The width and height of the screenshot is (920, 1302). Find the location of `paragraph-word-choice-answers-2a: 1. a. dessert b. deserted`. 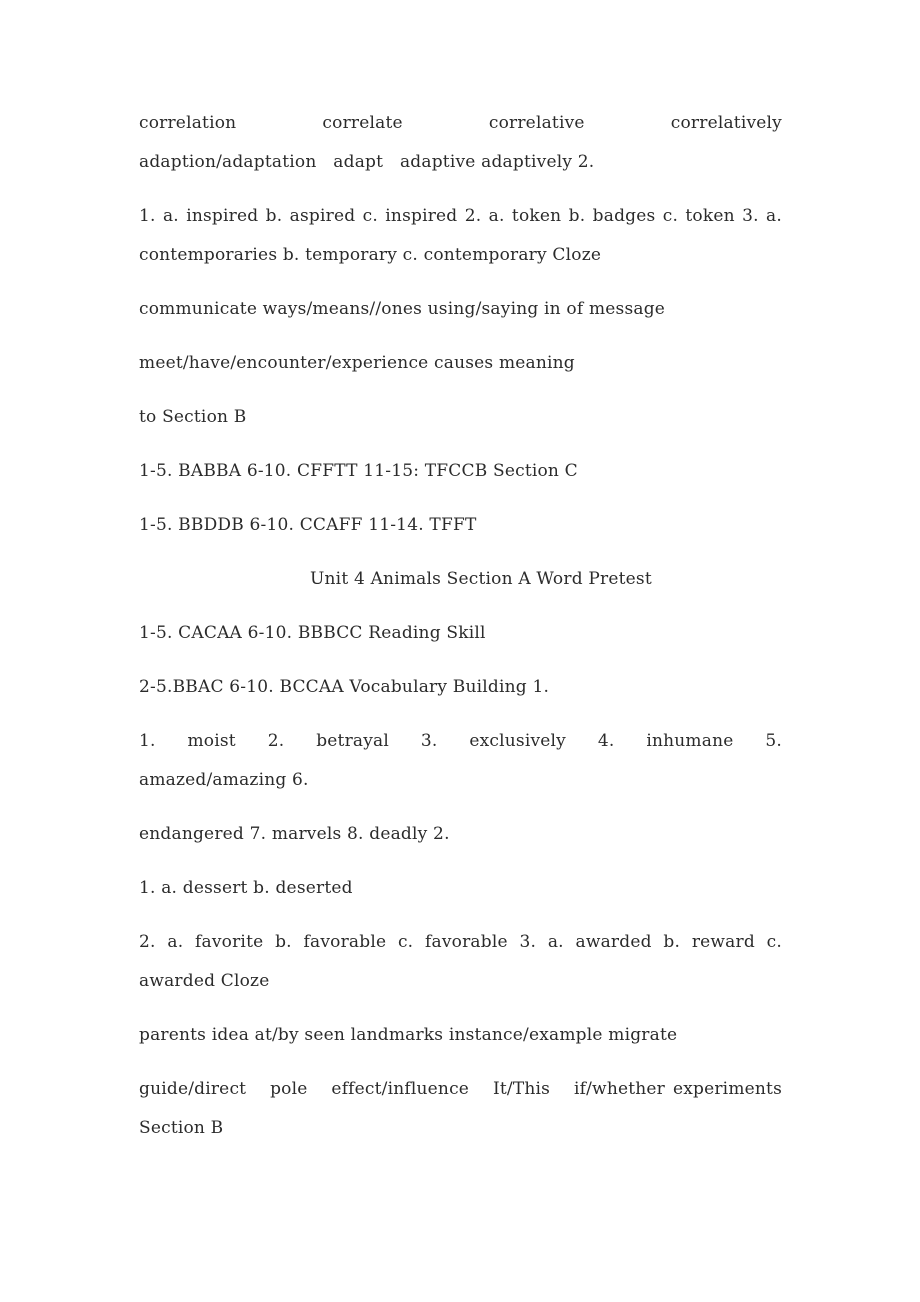

paragraph-word-choice-answers-2a: 1. a. dessert b. deserted is located at coordinates (246, 888).